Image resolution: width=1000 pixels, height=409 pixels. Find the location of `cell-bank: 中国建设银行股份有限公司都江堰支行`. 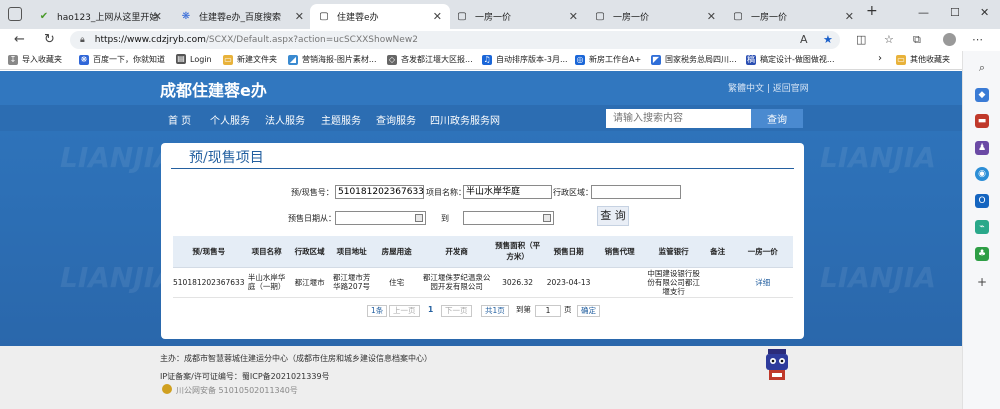

cell-bank: 中国建设银行股份有限公司都江堰支行 is located at coordinates (673, 282).